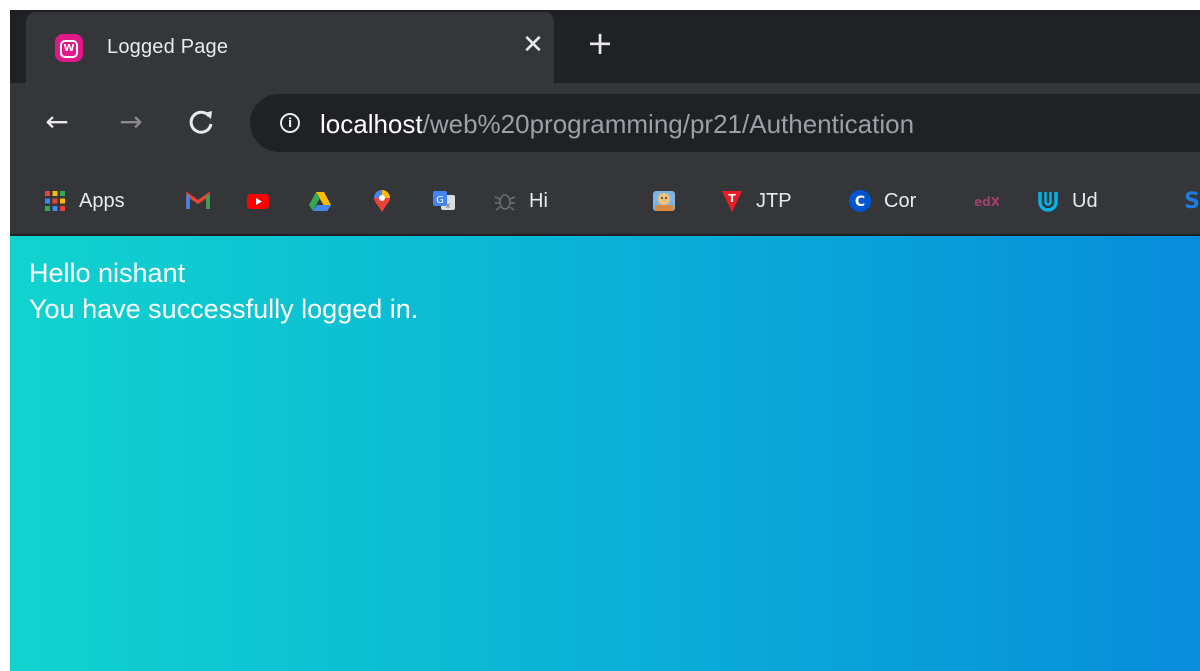  I want to click on bookmark-google-maps, so click(382, 201).